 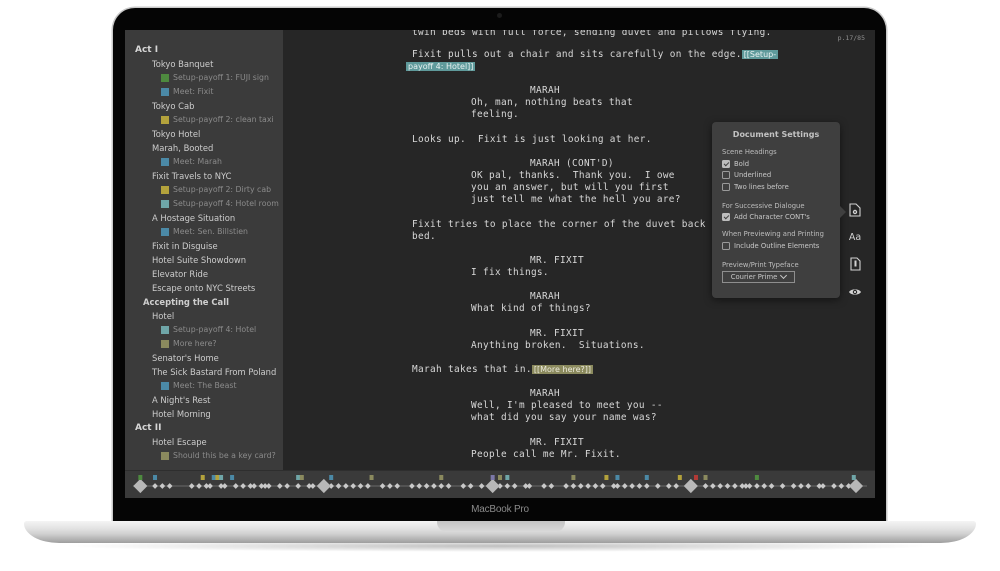 What do you see at coordinates (573, 176) in the screenshot?
I see `script-dialogue-line: OK pal, thanks. Thank you. I owe` at bounding box center [573, 176].